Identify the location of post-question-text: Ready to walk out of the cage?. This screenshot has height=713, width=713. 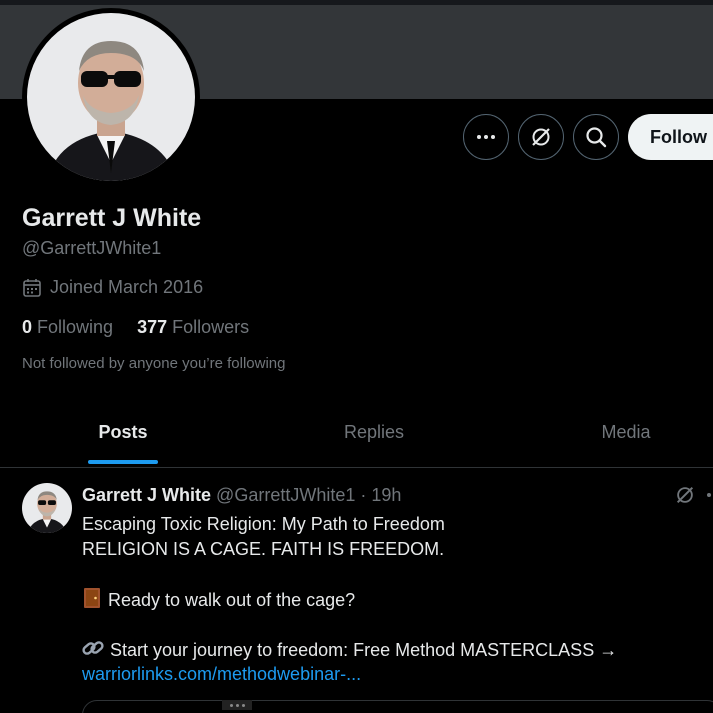
(232, 600).